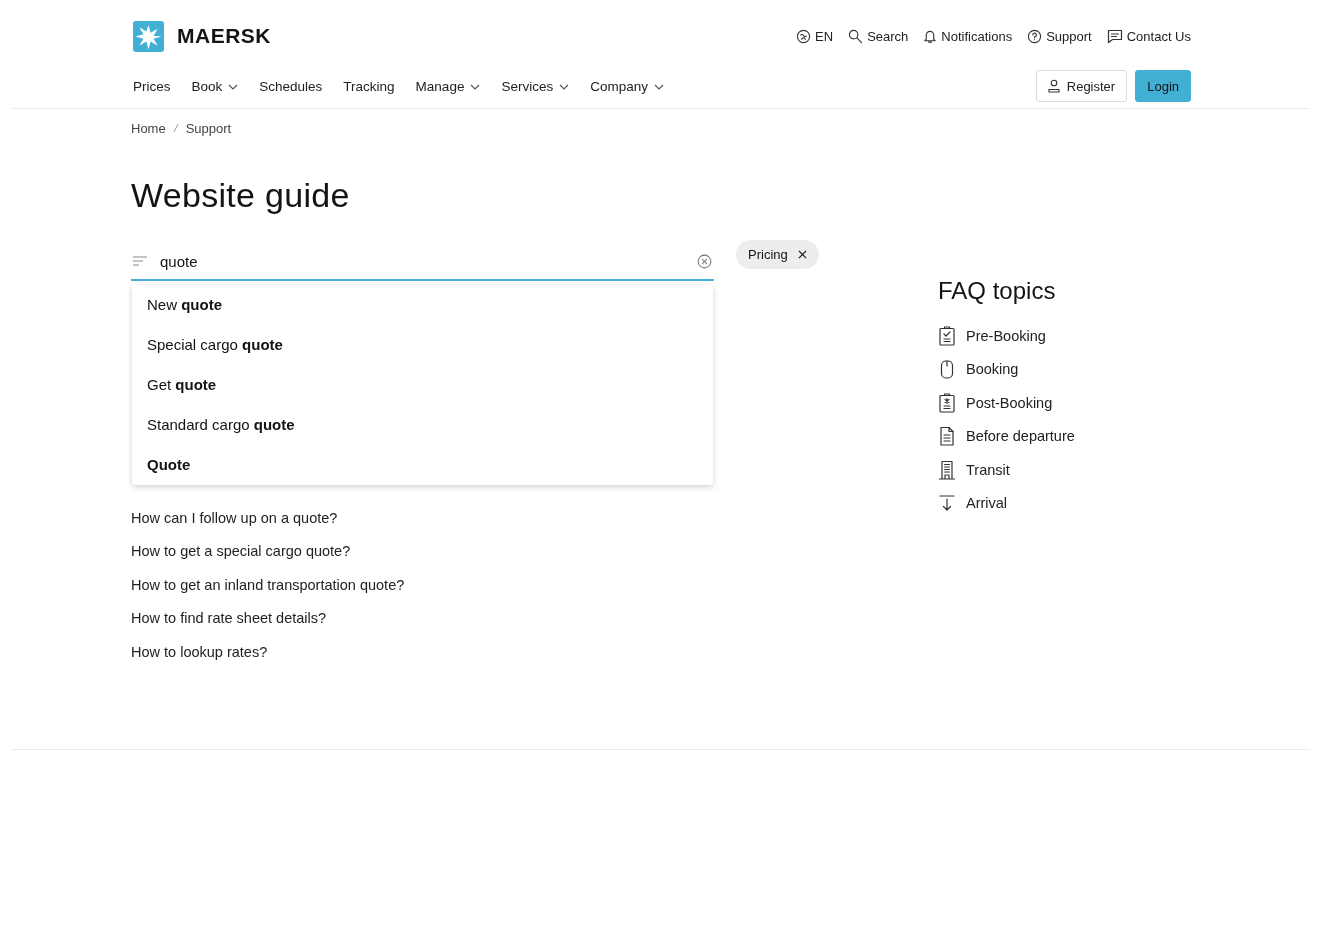  Describe the element at coordinates (1114, 36) in the screenshot. I see `chat-icon` at that location.